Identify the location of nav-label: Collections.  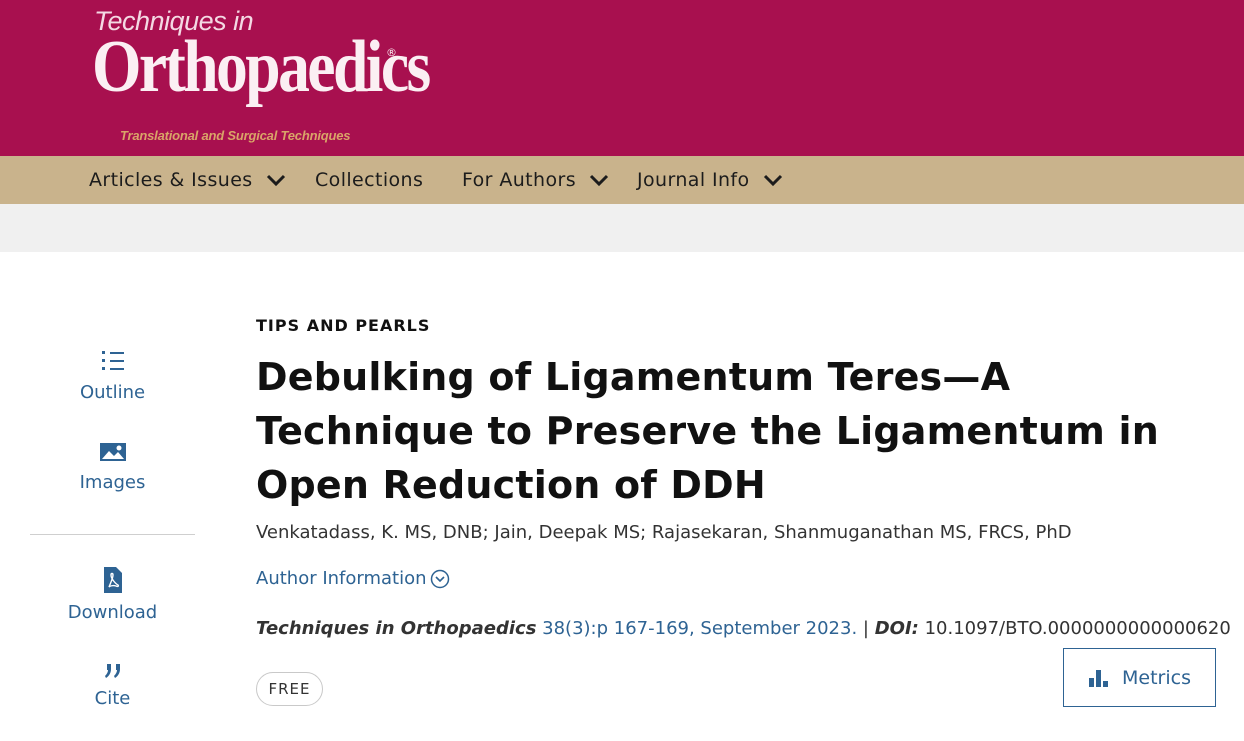
(369, 180).